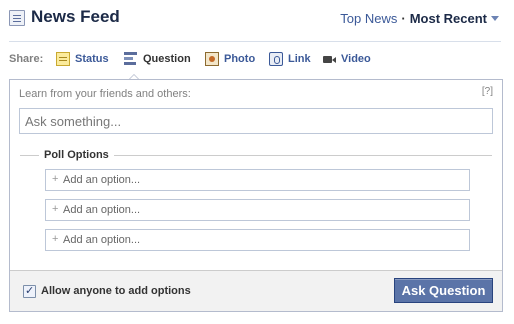  I want to click on photo-icon, so click(212, 59).